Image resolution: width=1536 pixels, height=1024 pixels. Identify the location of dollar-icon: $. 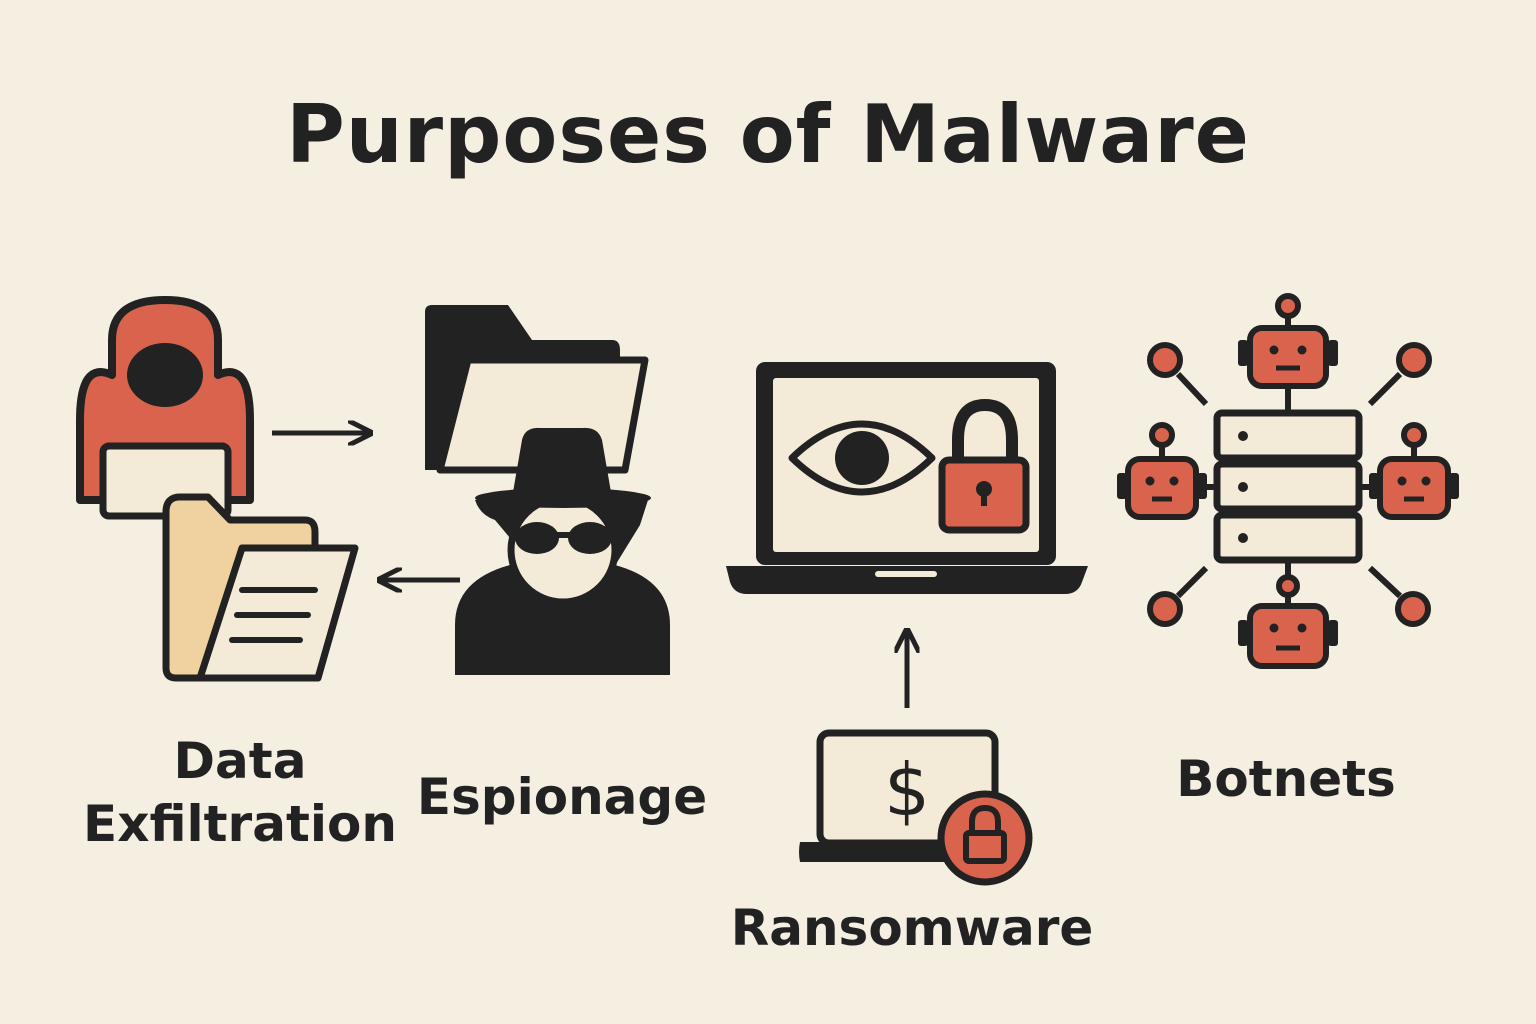
(907, 790).